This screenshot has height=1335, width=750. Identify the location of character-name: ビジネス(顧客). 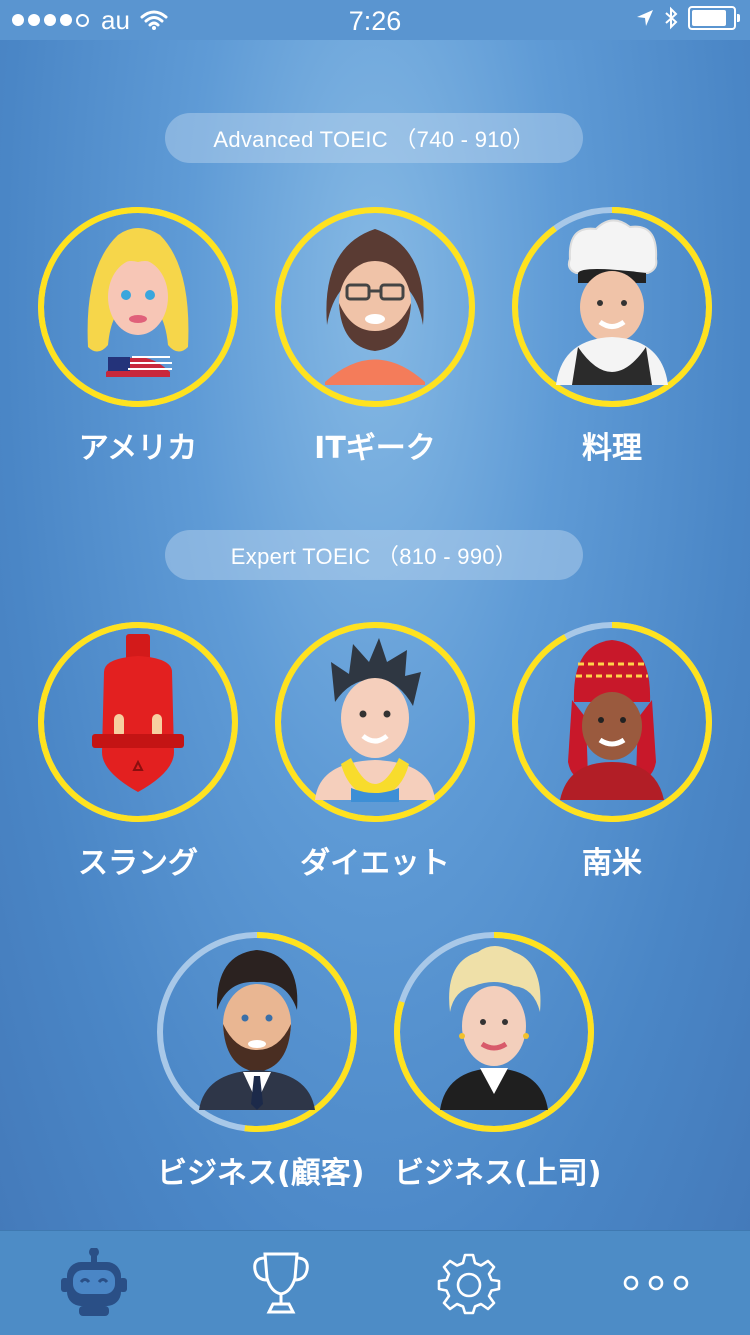
(257, 1170).